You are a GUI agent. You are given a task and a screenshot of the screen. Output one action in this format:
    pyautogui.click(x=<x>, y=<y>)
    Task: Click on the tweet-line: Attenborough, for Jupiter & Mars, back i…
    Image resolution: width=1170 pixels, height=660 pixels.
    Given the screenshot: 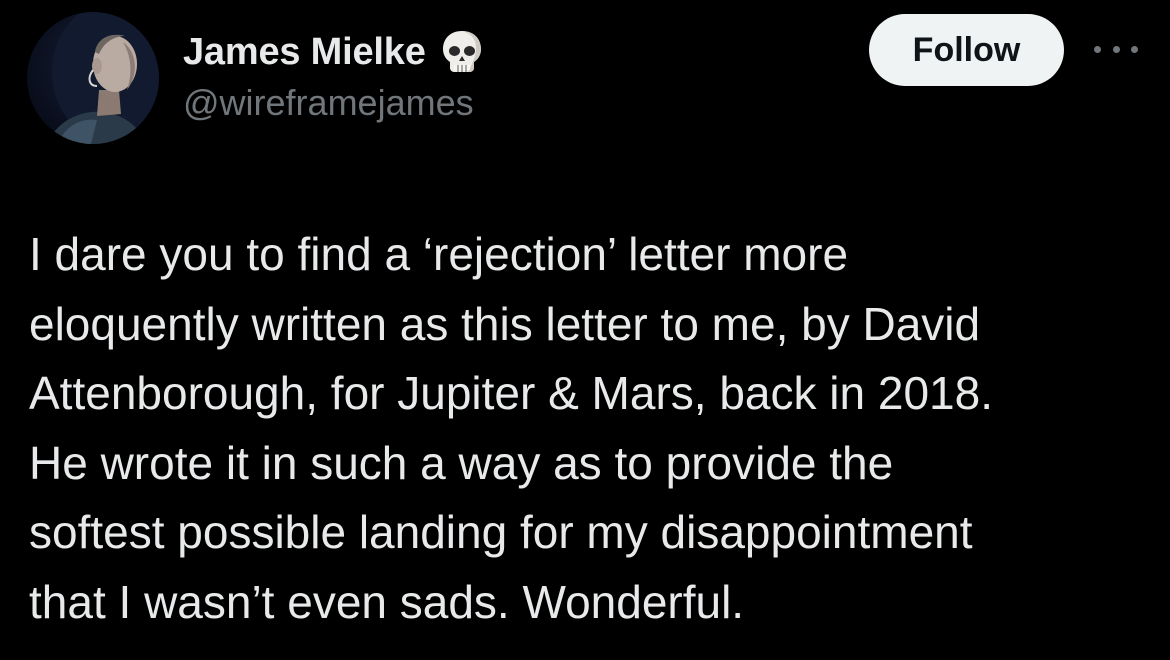 What is the action you would take?
    pyautogui.click(x=511, y=393)
    